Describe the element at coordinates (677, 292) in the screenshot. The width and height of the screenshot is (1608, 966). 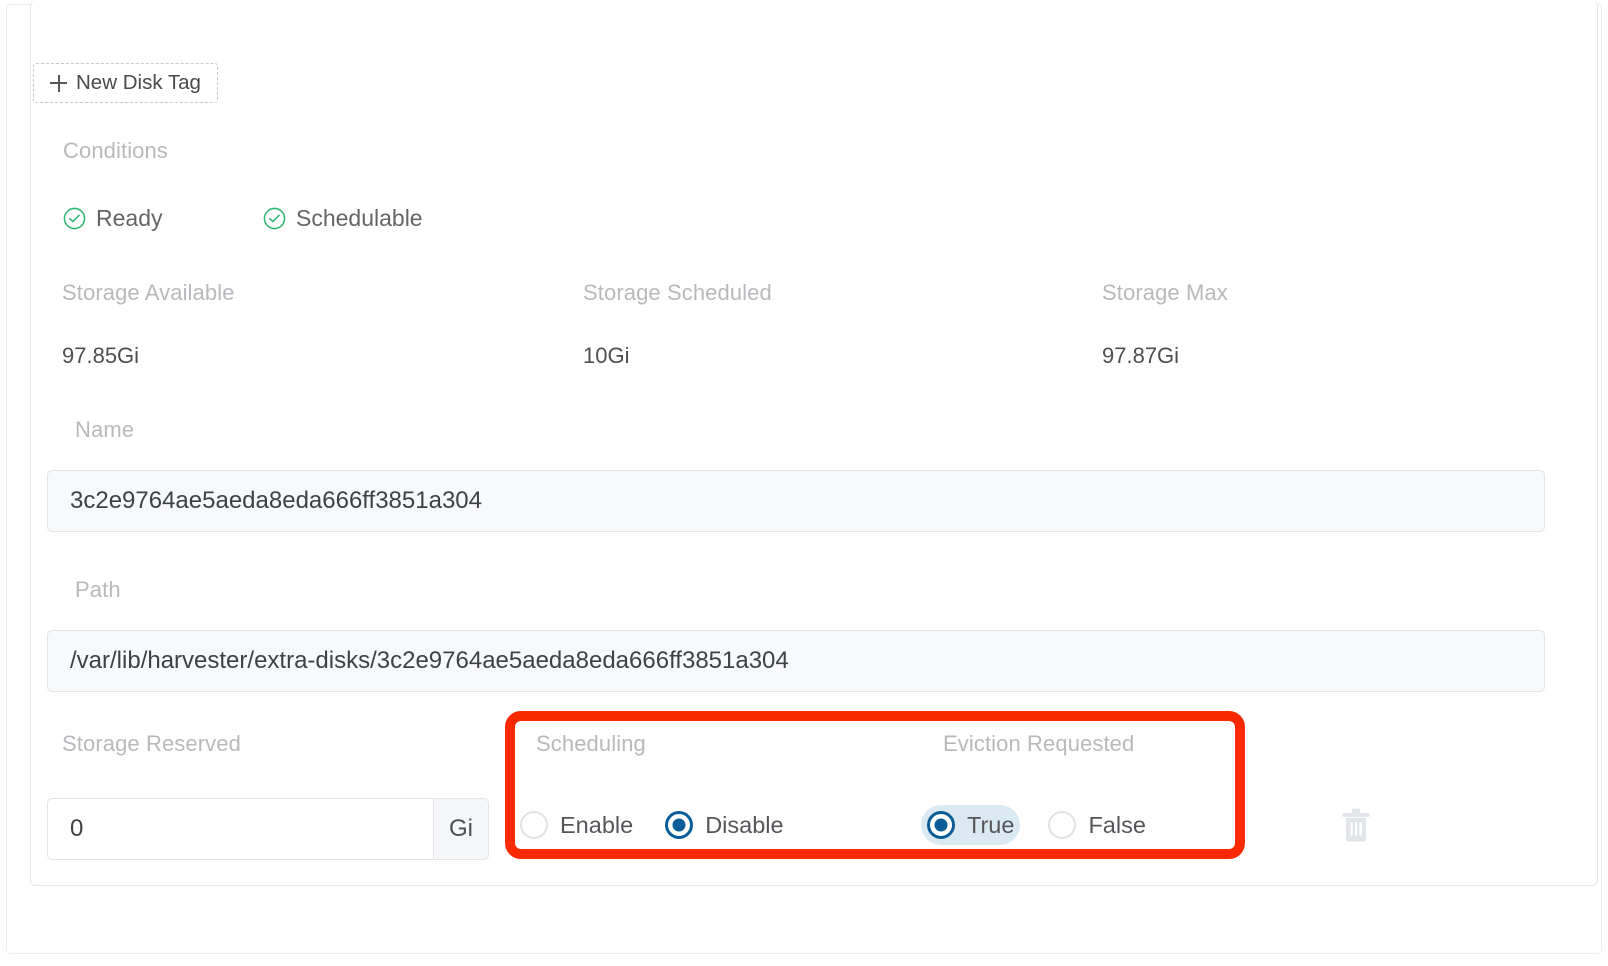
I see `storage-scheduled-label: Storage Scheduled` at that location.